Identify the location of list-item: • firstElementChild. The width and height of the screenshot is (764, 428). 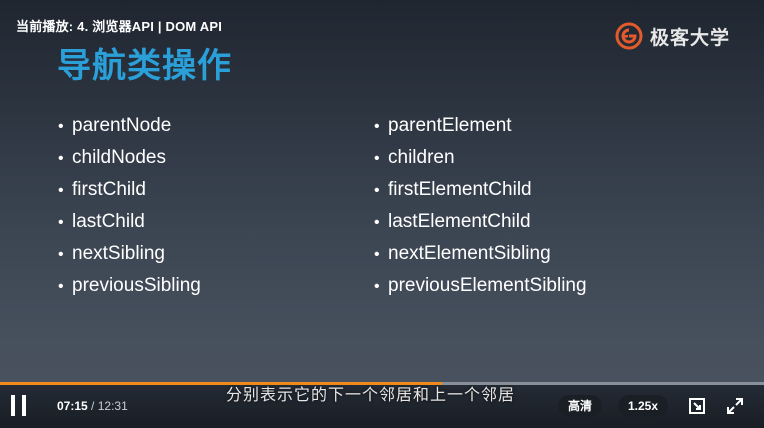
(480, 192).